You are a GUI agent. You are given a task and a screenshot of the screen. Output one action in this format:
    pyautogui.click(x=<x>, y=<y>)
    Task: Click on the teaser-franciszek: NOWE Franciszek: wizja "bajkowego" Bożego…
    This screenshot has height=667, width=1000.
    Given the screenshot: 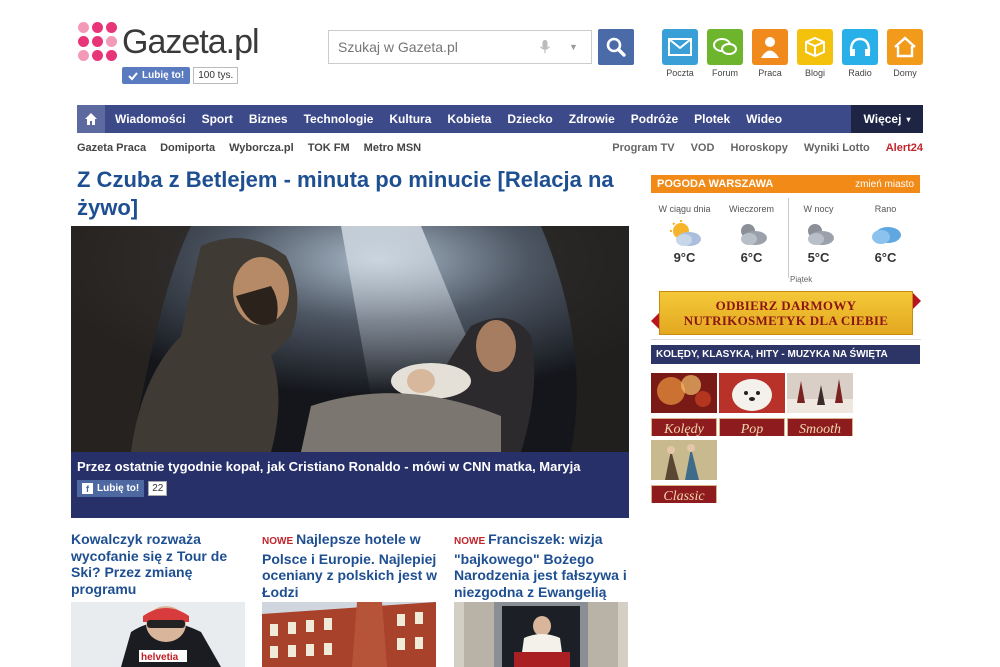 What is the action you would take?
    pyautogui.click(x=544, y=565)
    